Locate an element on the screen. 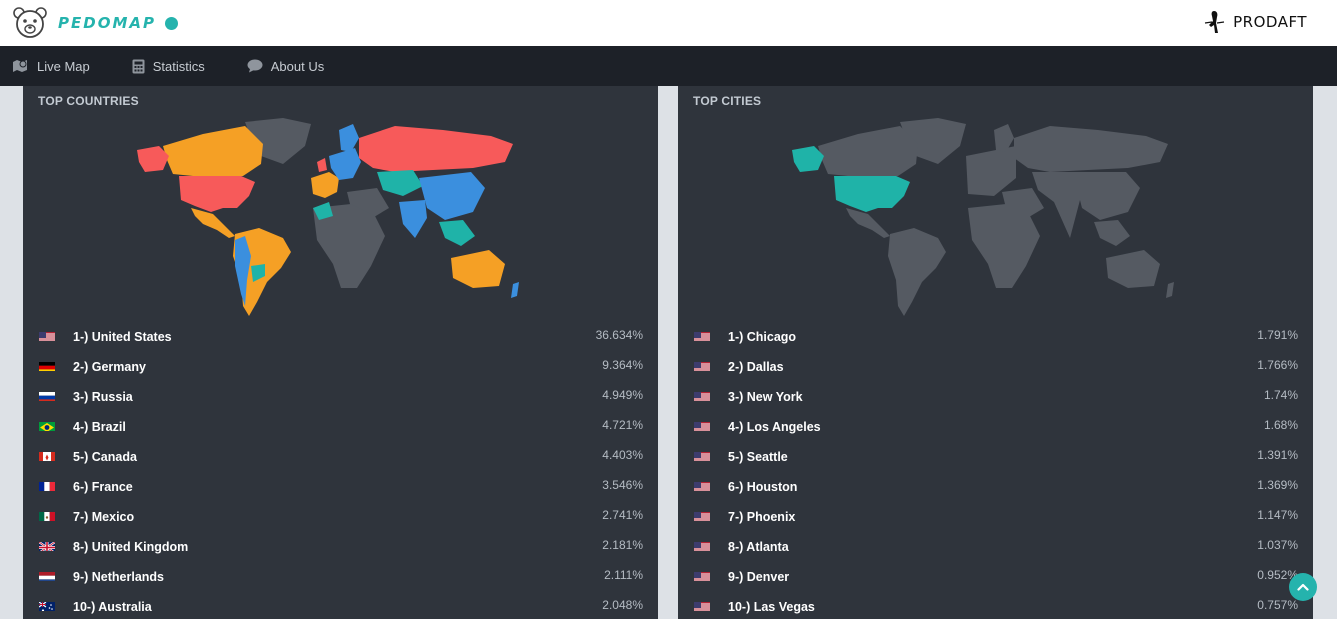  nav-statistics: Statistics is located at coordinates (168, 66).